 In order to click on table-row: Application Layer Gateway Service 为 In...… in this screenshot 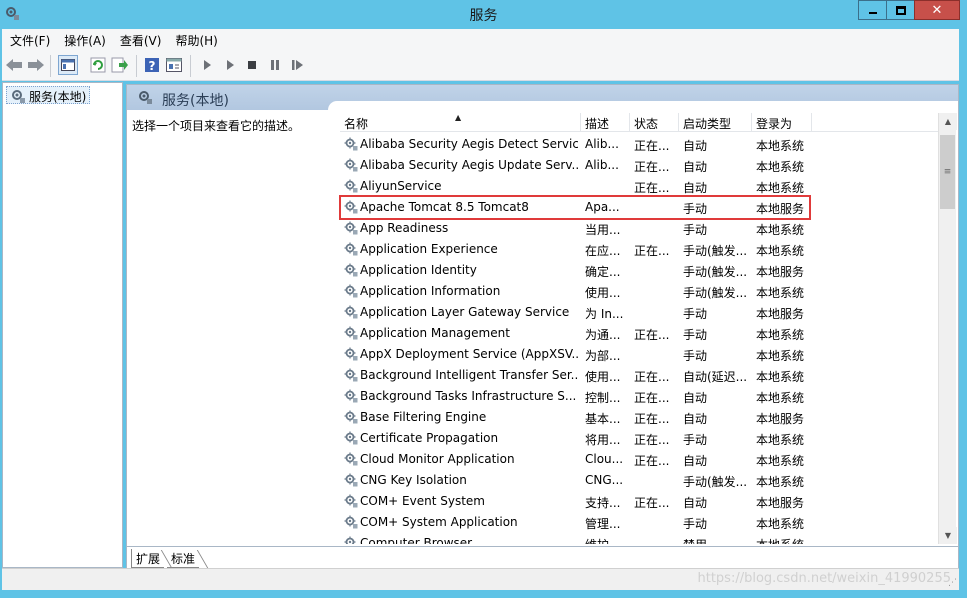, I will do `click(640, 312)`.